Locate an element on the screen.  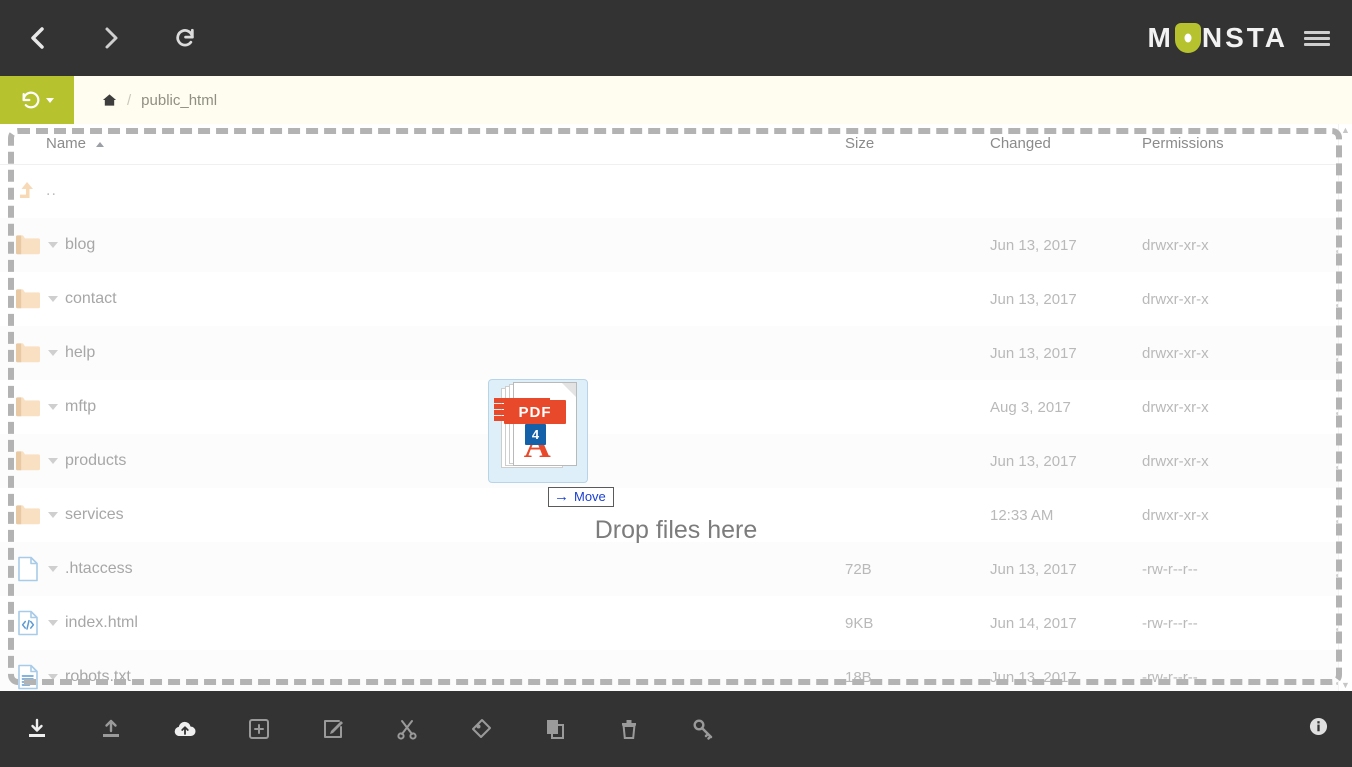
permissions-button is located at coordinates (703, 729).